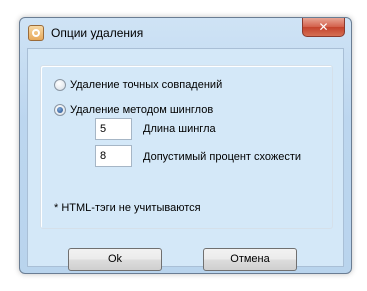 The height and width of the screenshot is (291, 367). I want to click on radio-shingle-method: Удаление методом шинглов, so click(133, 110).